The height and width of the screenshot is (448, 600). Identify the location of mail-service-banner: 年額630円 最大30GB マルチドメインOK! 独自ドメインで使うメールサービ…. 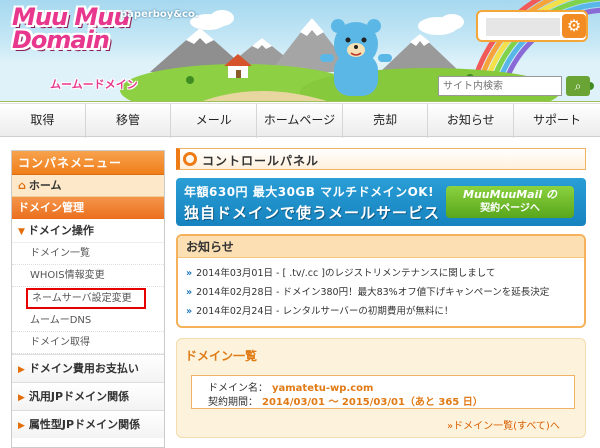
(381, 202).